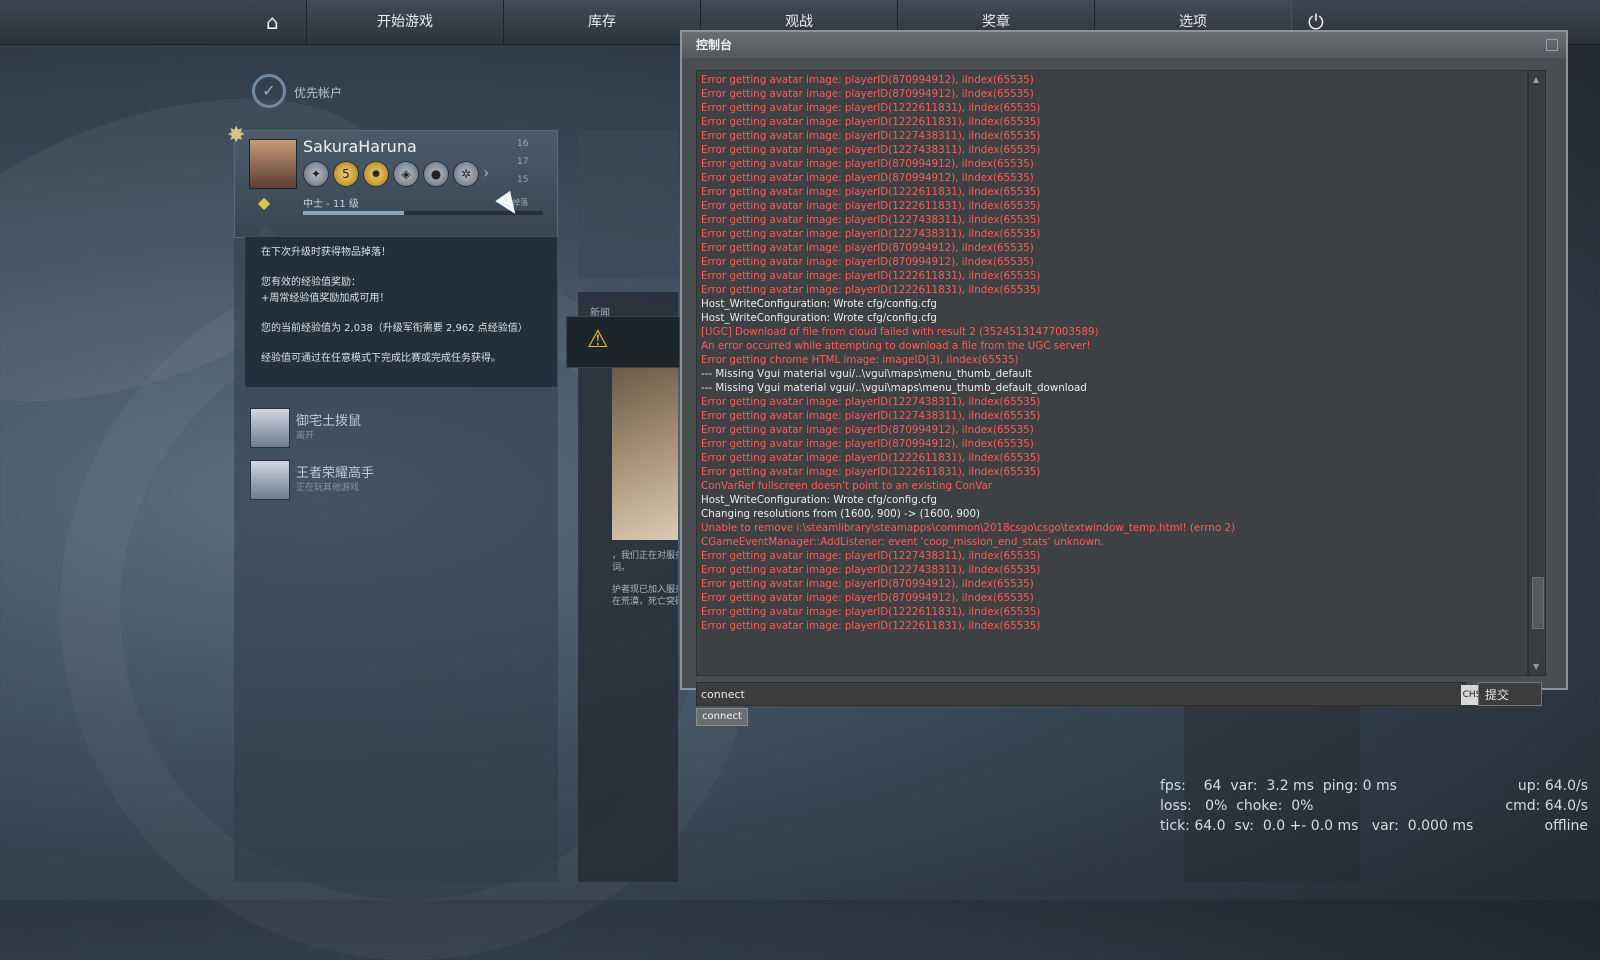  I want to click on middle-top-panel, so click(628, 204).